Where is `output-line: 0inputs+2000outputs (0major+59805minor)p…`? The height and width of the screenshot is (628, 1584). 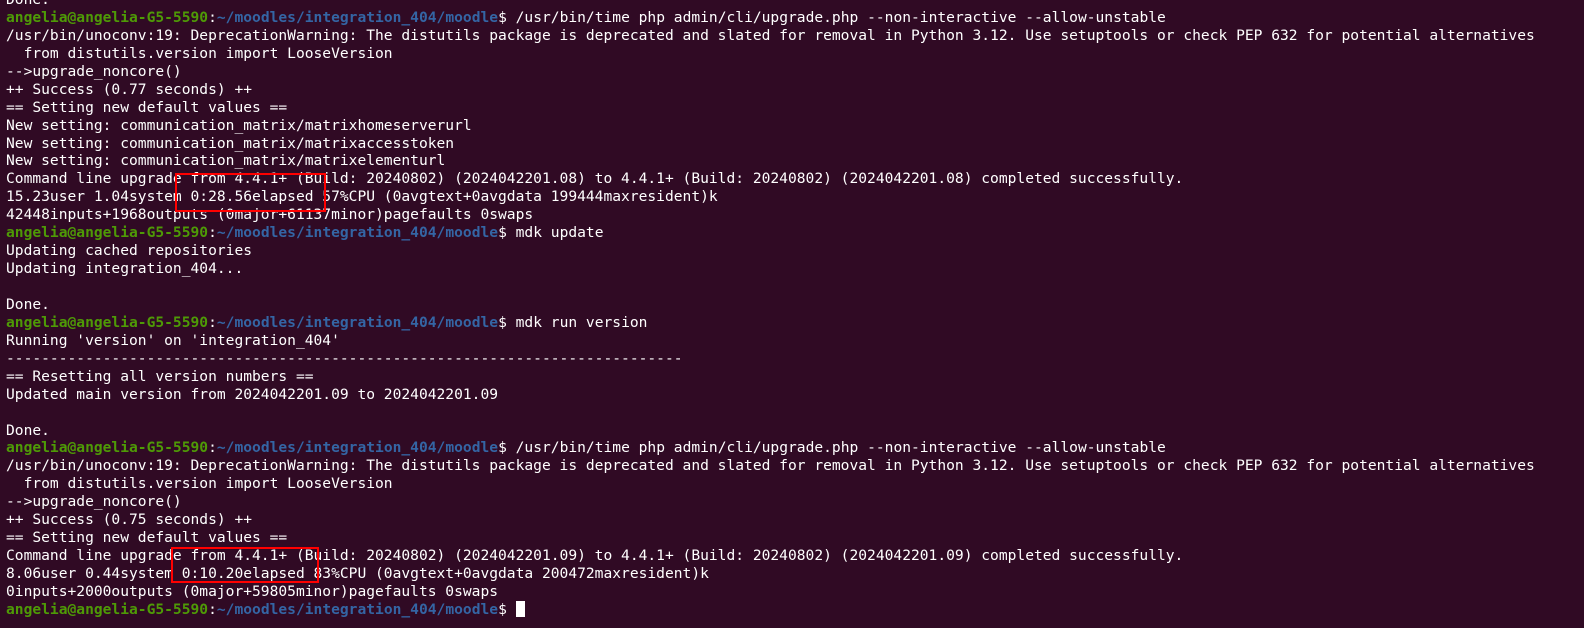
output-line: 0inputs+2000outputs (0major+59805minor)p… is located at coordinates (252, 591).